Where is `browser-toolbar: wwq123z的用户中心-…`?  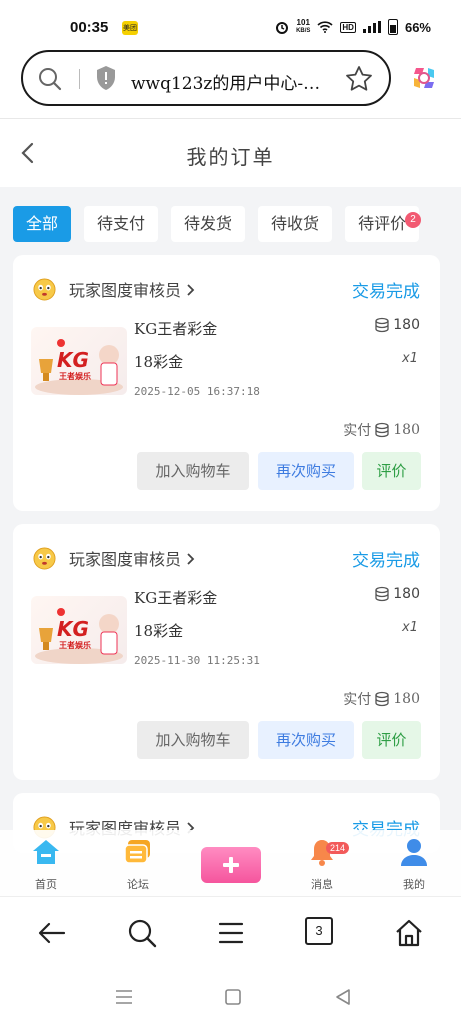 browser-toolbar: wwq123z的用户中心-… is located at coordinates (230, 81).